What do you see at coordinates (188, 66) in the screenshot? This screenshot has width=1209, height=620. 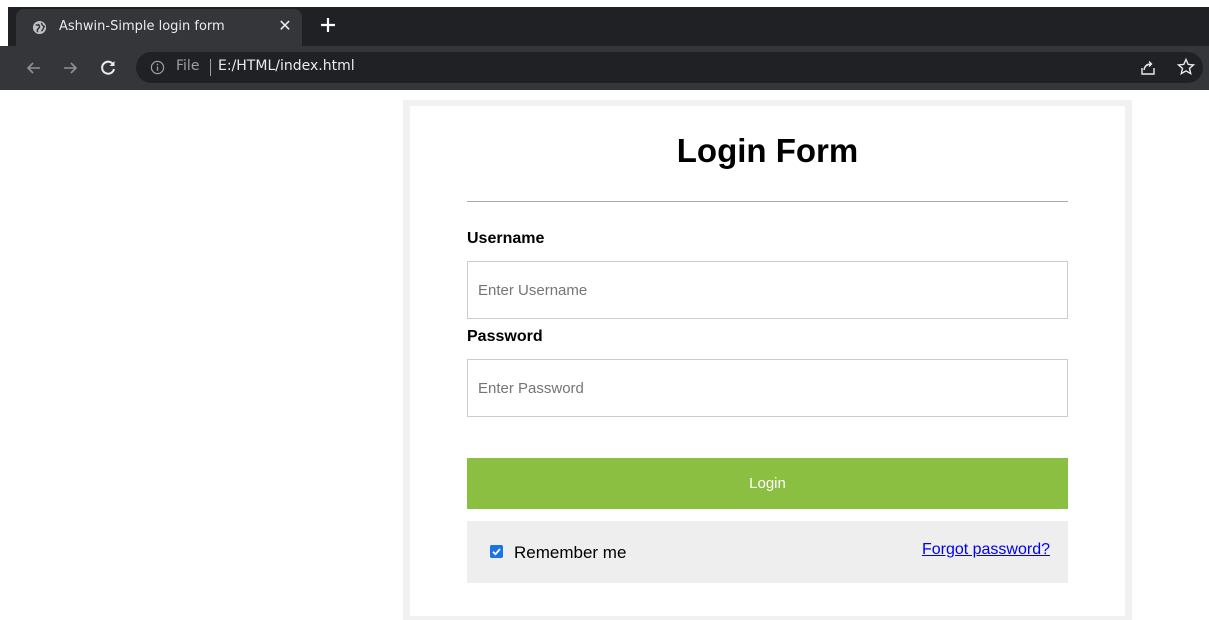 I see `url-scheme-label: File` at bounding box center [188, 66].